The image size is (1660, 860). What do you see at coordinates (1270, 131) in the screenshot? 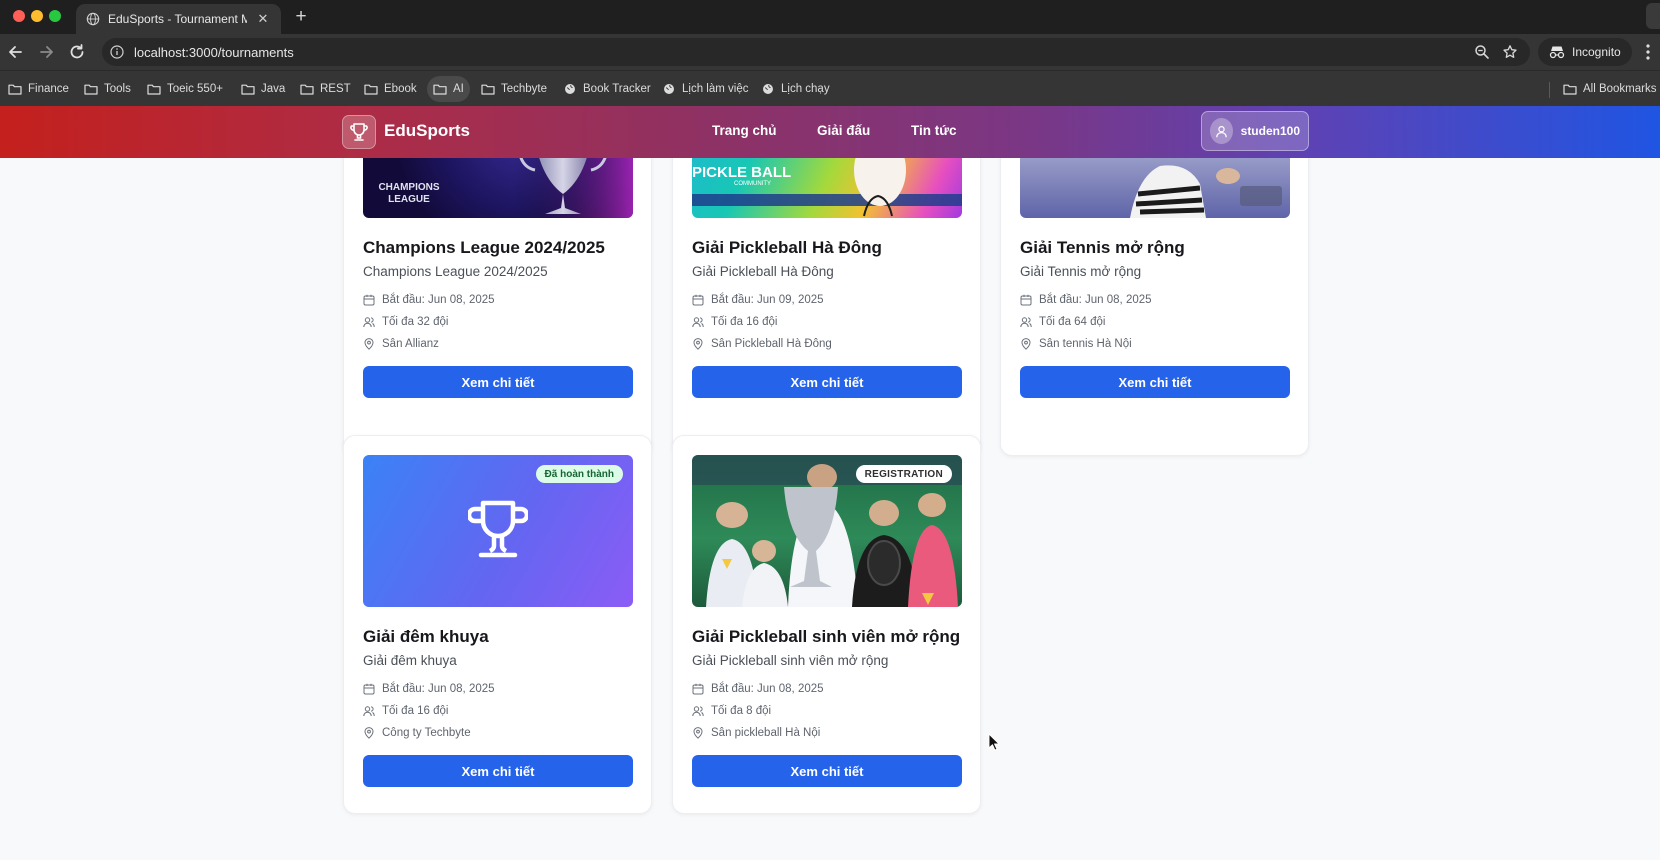
I see `username: studen100` at bounding box center [1270, 131].